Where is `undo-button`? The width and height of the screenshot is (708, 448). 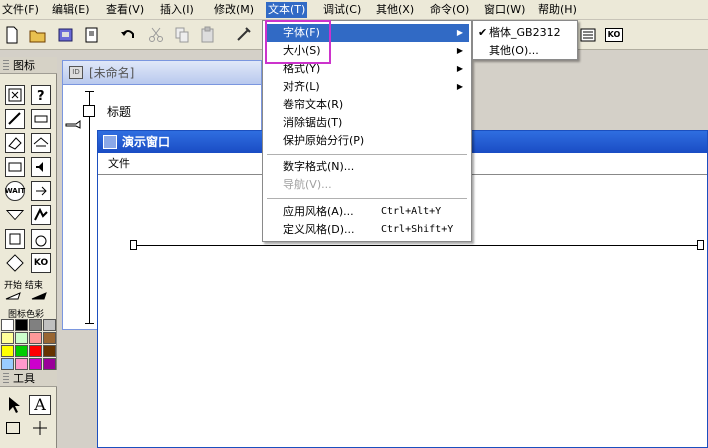 undo-button is located at coordinates (128, 35).